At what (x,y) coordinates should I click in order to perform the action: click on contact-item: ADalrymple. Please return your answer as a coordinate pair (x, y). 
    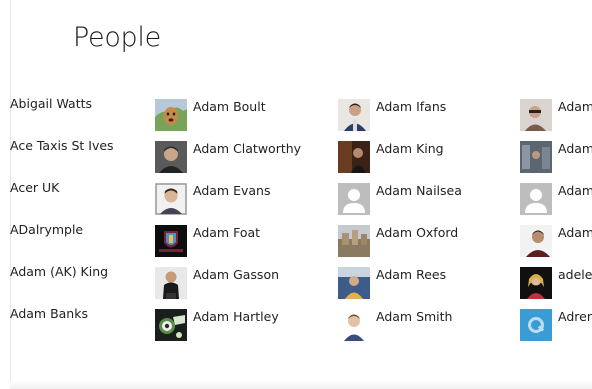
    Looking at the image, I should click on (62, 235).